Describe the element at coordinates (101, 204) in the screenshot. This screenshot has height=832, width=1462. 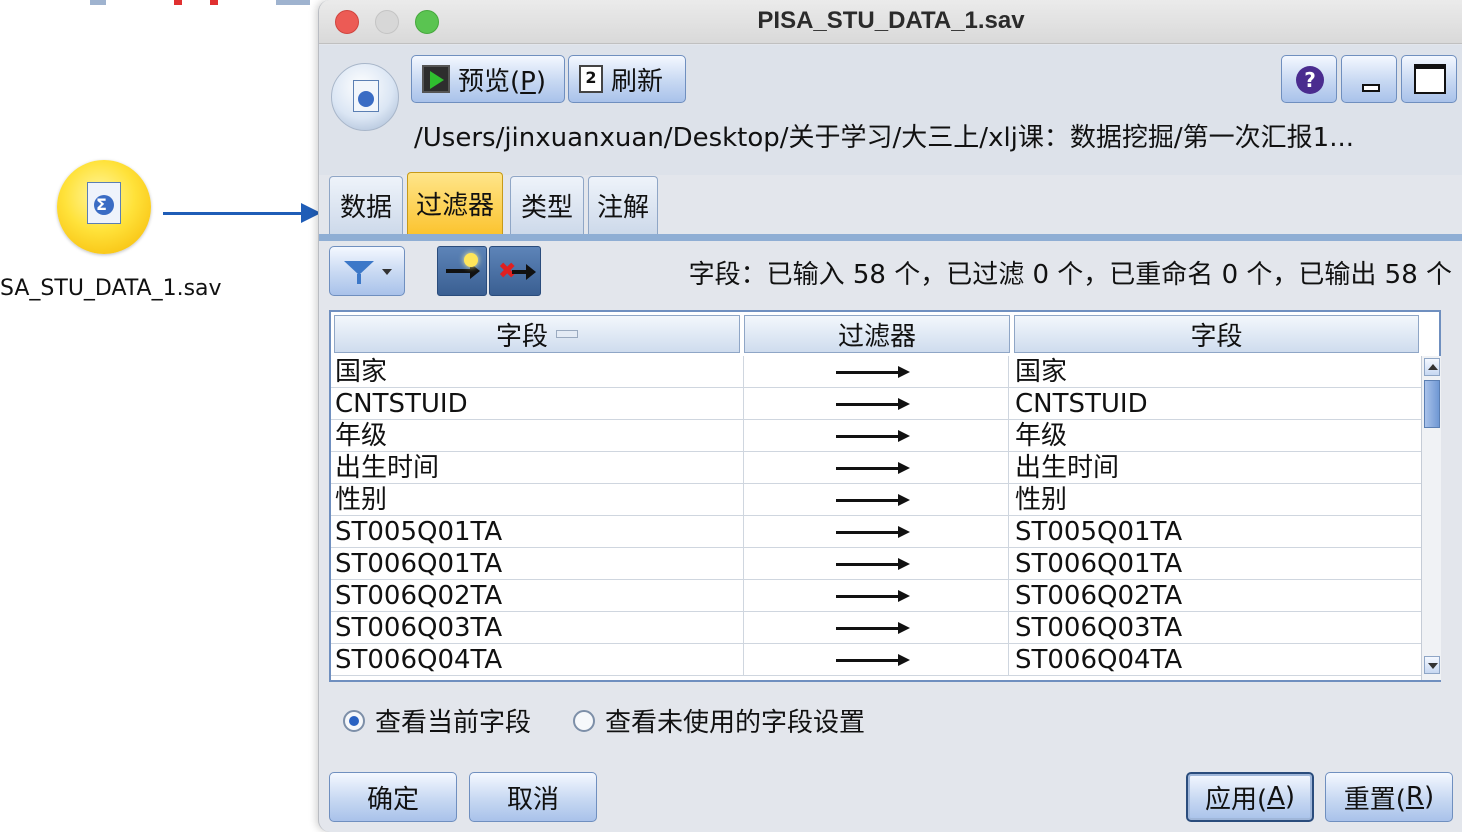
I see `sigma-icon: Σ` at that location.